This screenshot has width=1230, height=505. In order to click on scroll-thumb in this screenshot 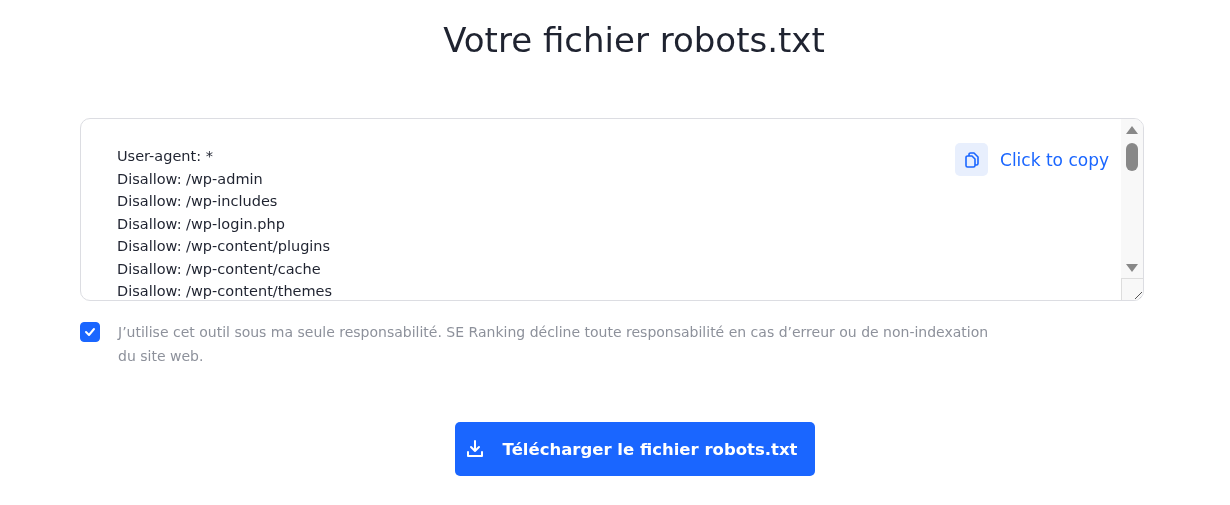, I will do `click(1132, 157)`.